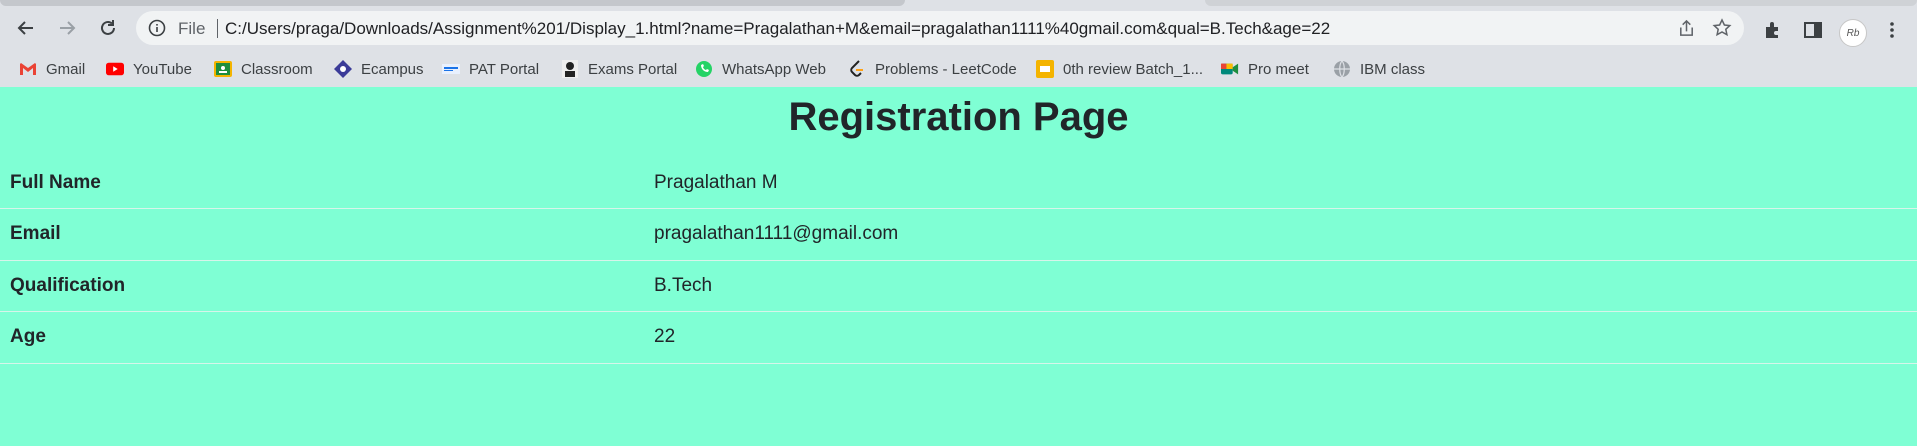  I want to click on forward-button, so click(67, 28).